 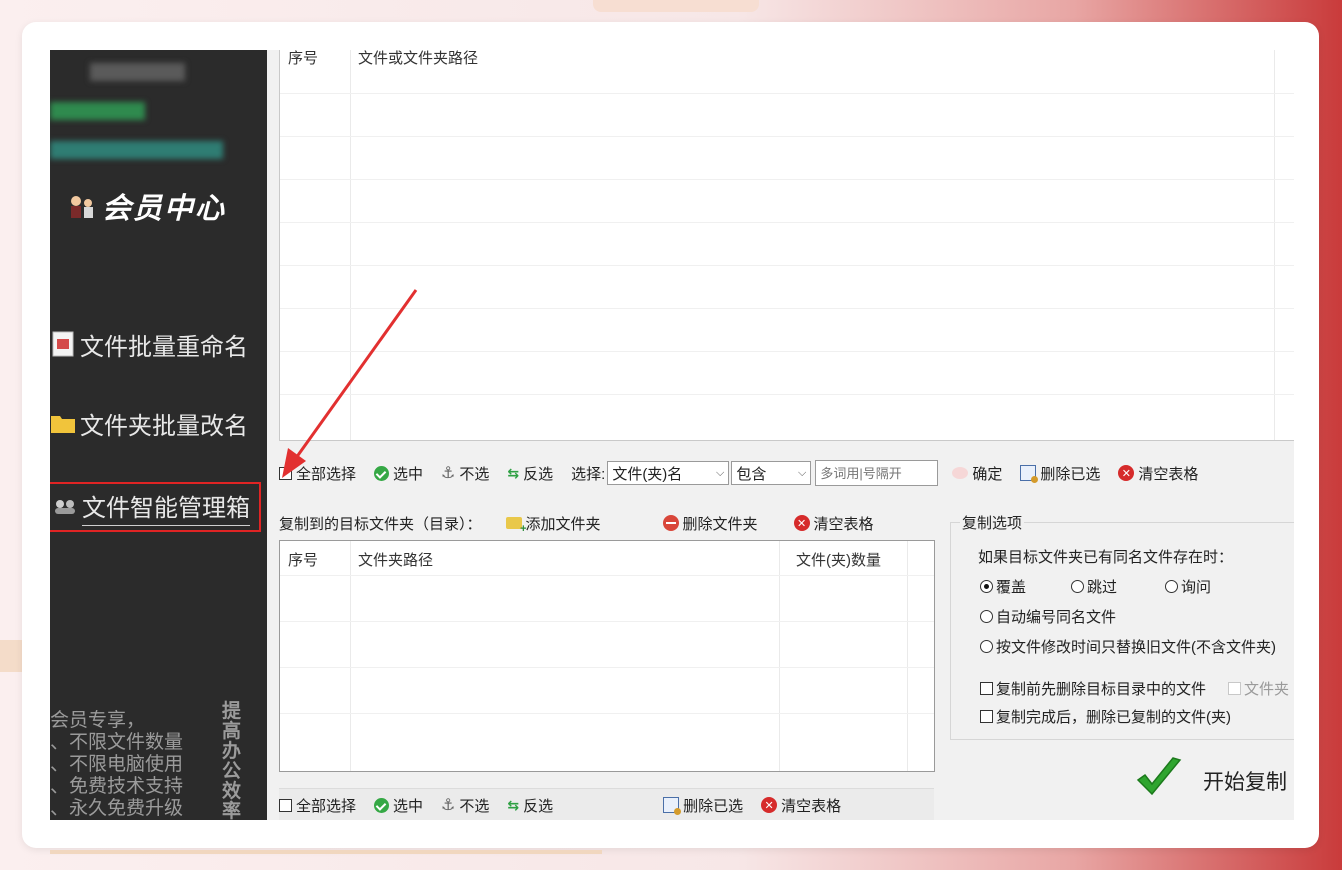 I want to click on folder-option-label: 文件夹, so click(x=1267, y=689).